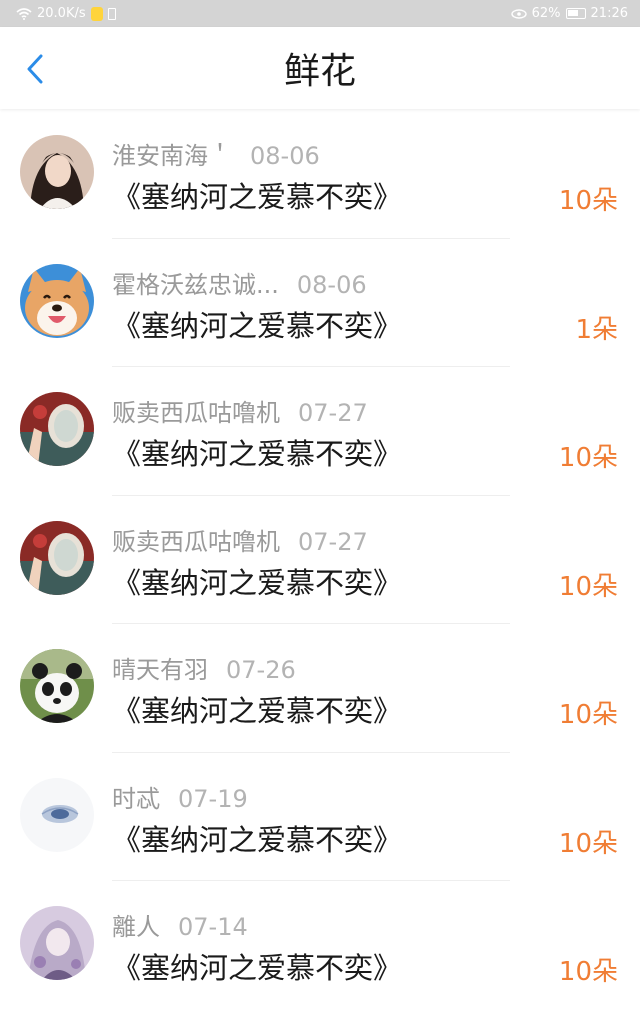 Image resolution: width=640 pixels, height=1024 pixels. Describe the element at coordinates (596, 329) in the screenshot. I see `gift-count: 1朵` at that location.